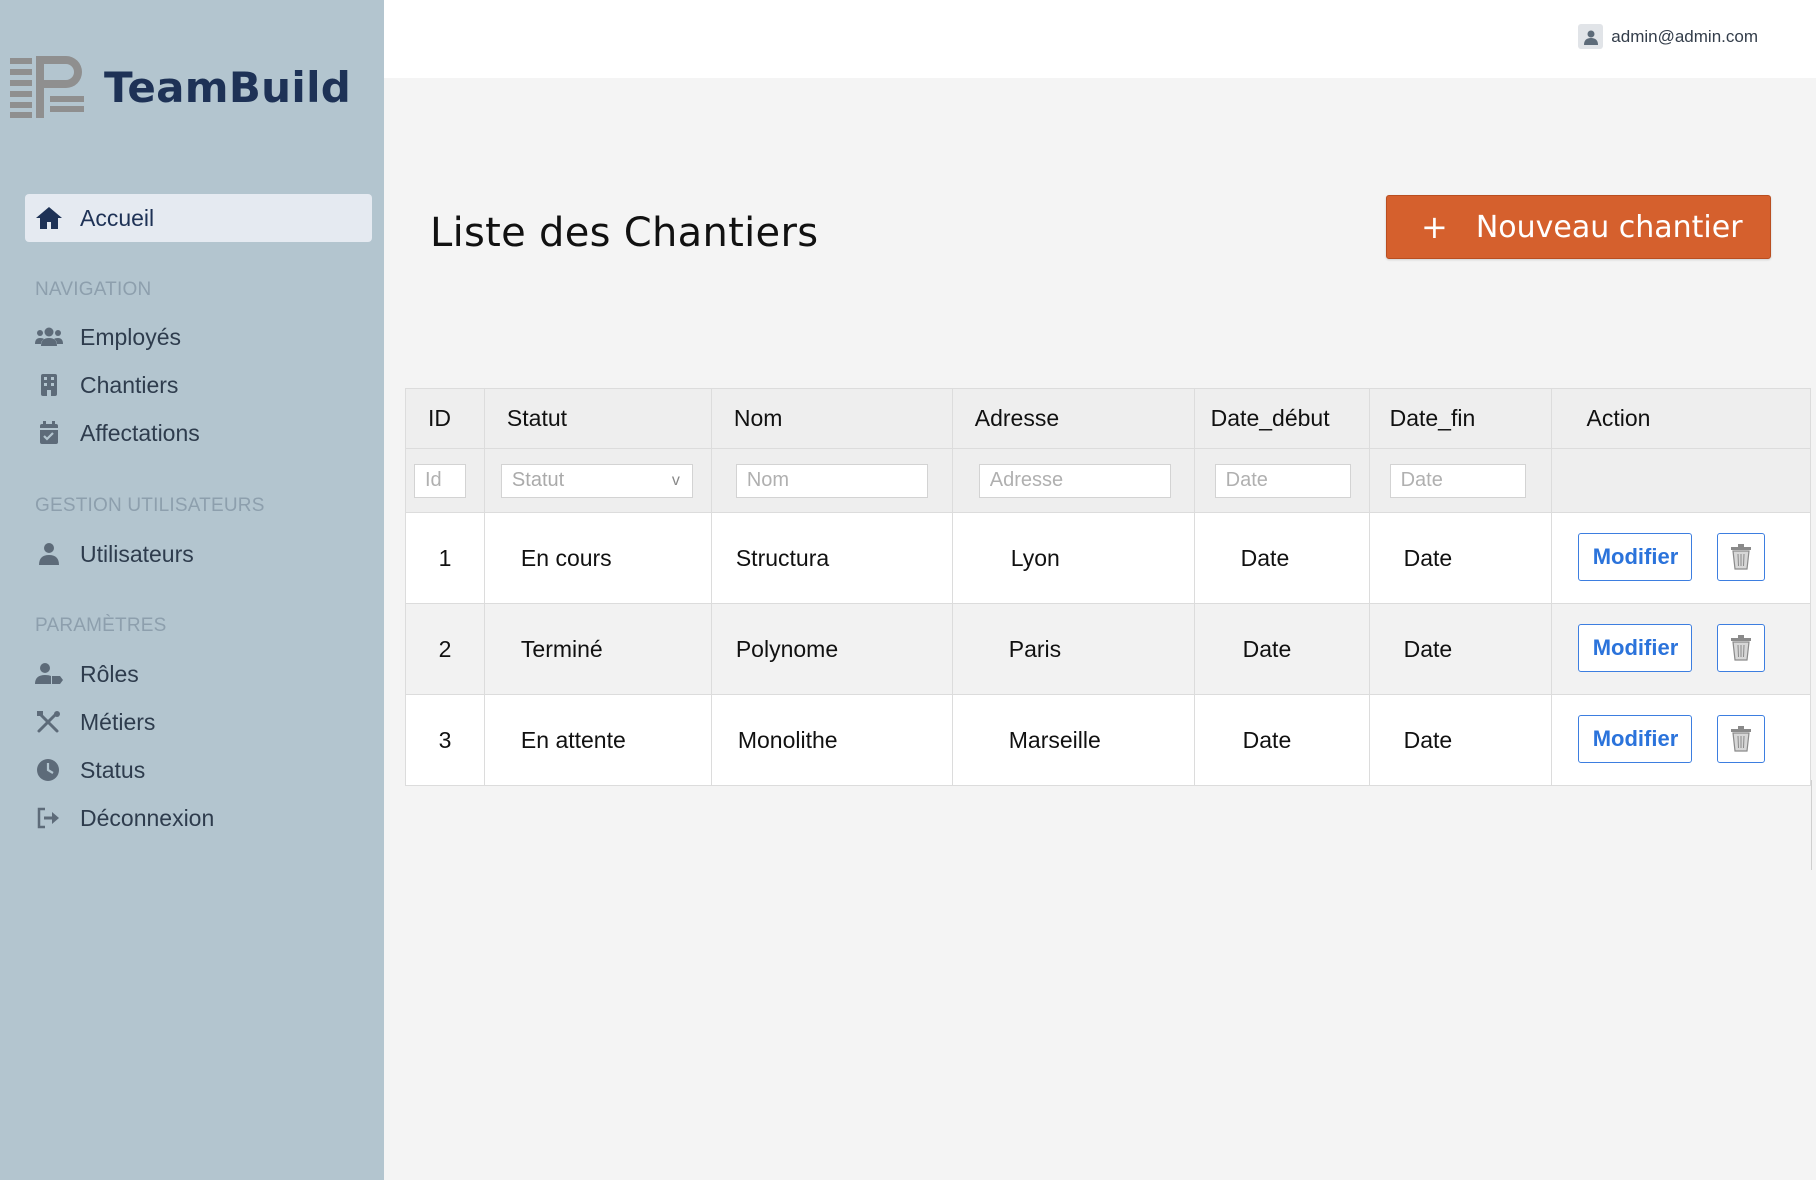 The image size is (1816, 1180). What do you see at coordinates (1281, 418) in the screenshot?
I see `column-header-date-debut: Date_début` at bounding box center [1281, 418].